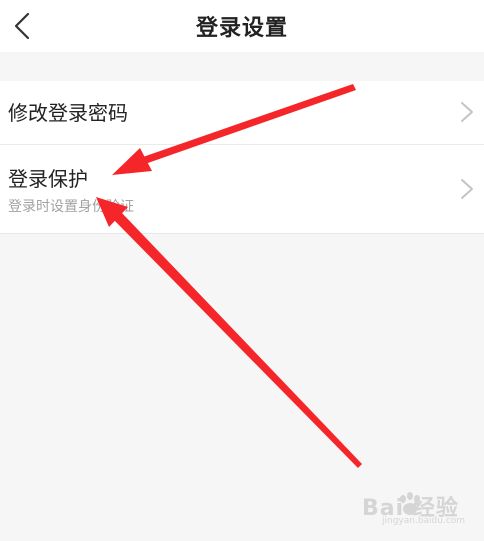  I want to click on header-bar: 登录设置, so click(242, 26).